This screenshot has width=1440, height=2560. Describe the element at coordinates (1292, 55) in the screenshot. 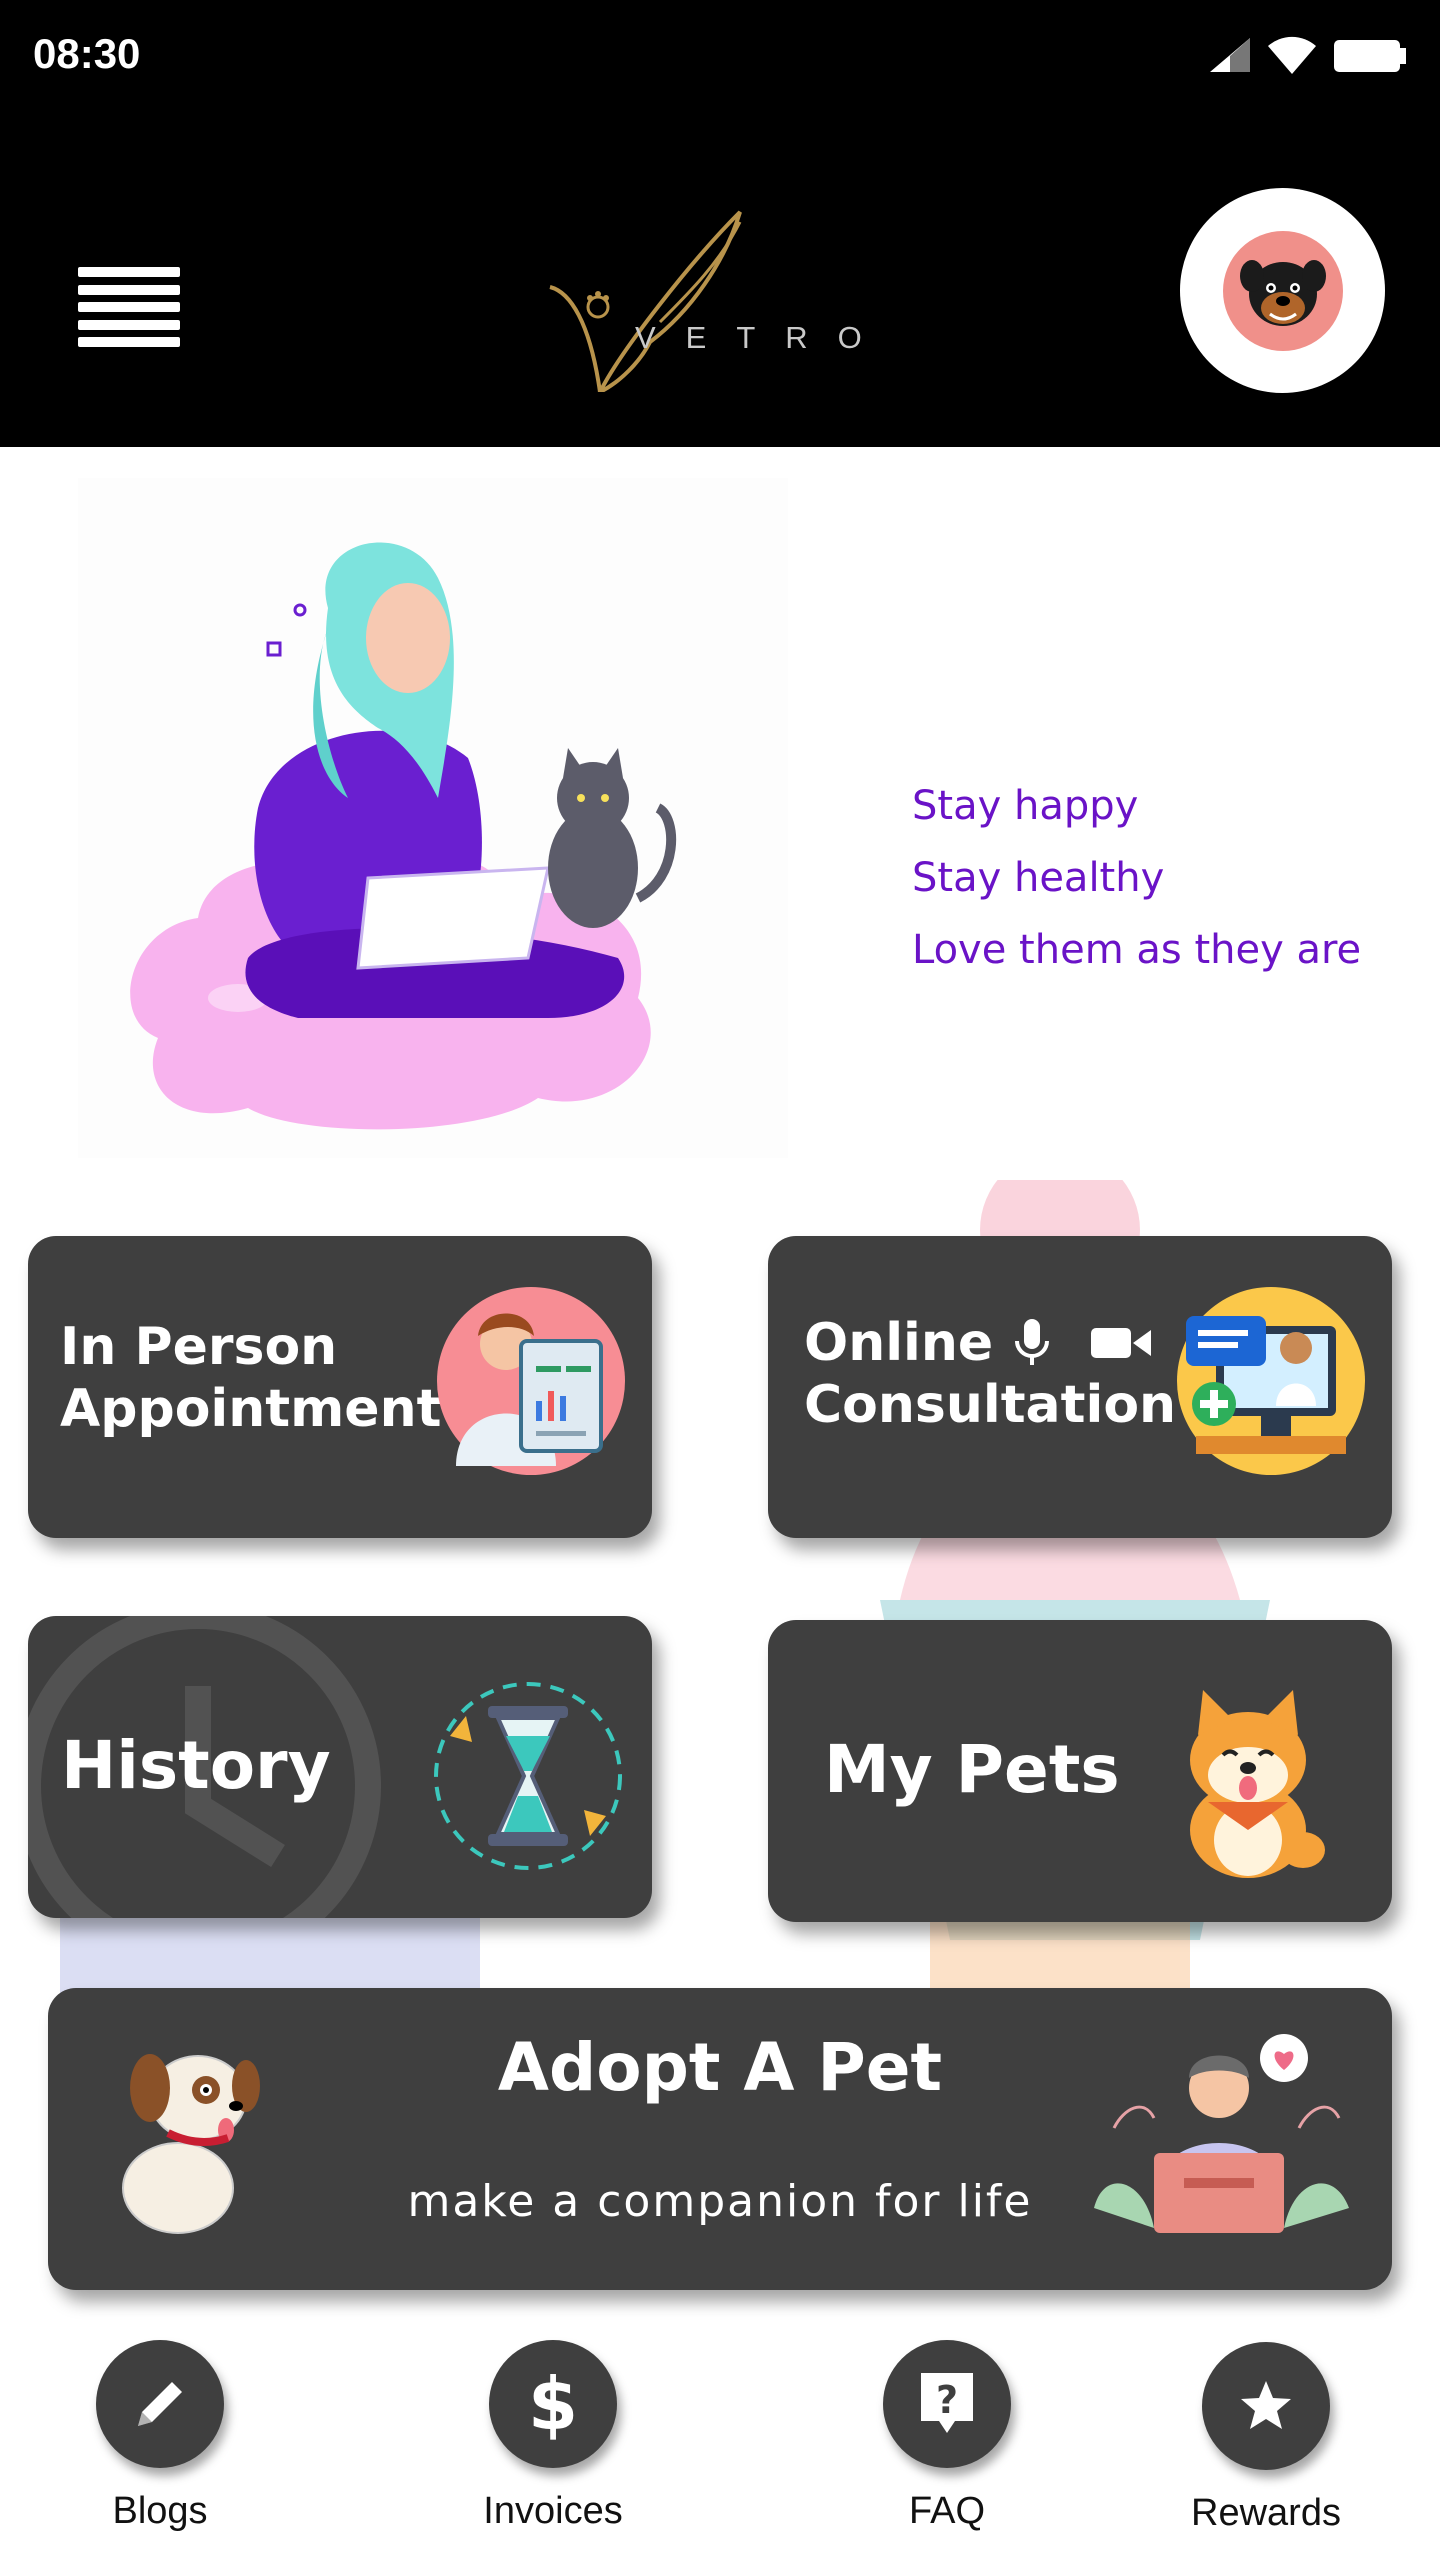

I see `wifi-icon` at that location.